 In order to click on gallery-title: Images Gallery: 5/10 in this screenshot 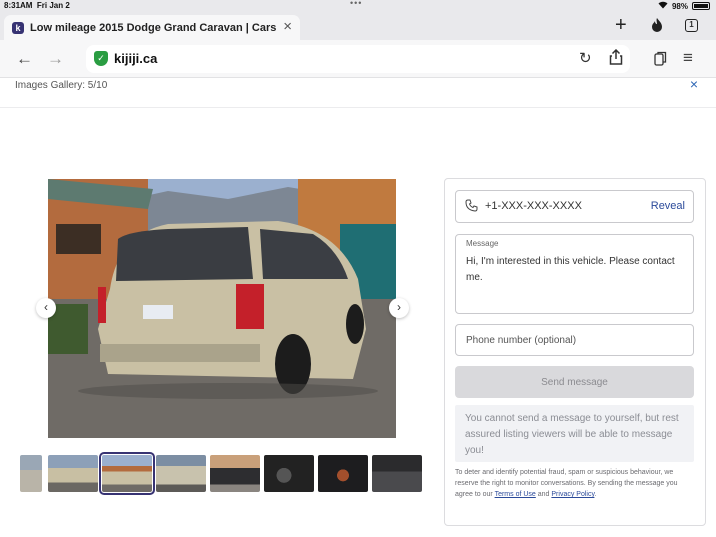, I will do `click(61, 85)`.